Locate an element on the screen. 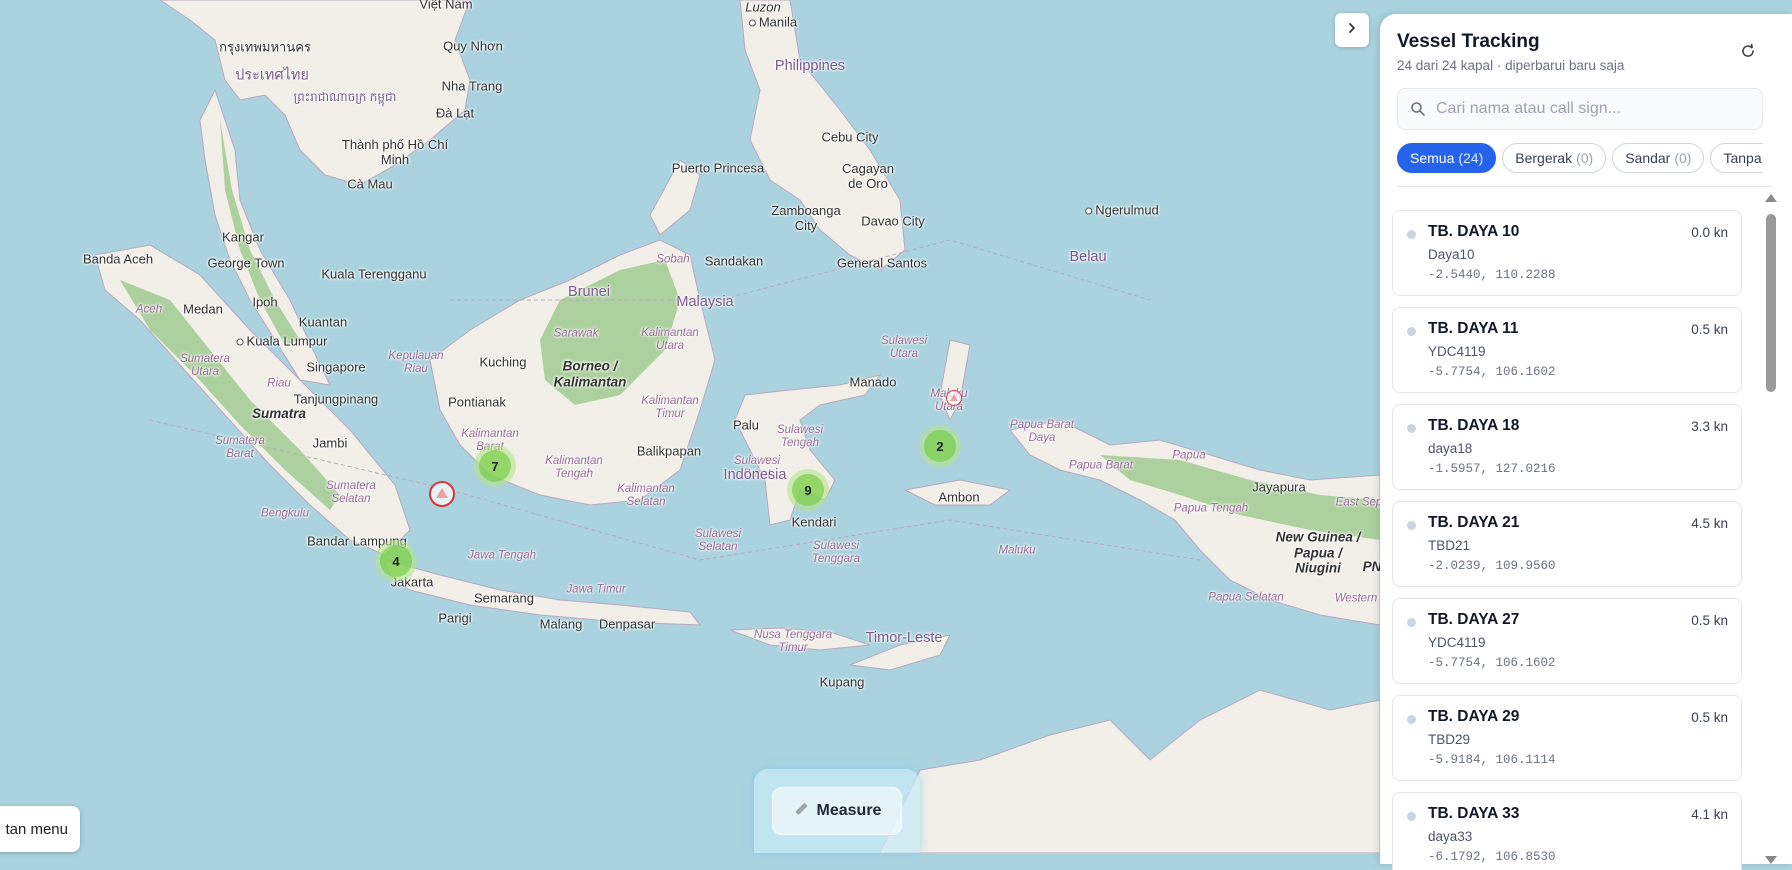 This screenshot has width=1792, height=870. refresh-button is located at coordinates (1748, 53).